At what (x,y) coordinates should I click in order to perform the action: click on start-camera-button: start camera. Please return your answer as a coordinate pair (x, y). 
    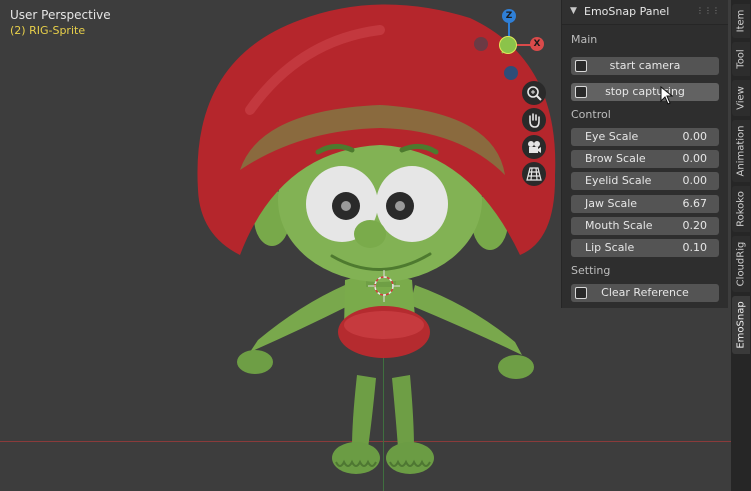
    Looking at the image, I should click on (645, 66).